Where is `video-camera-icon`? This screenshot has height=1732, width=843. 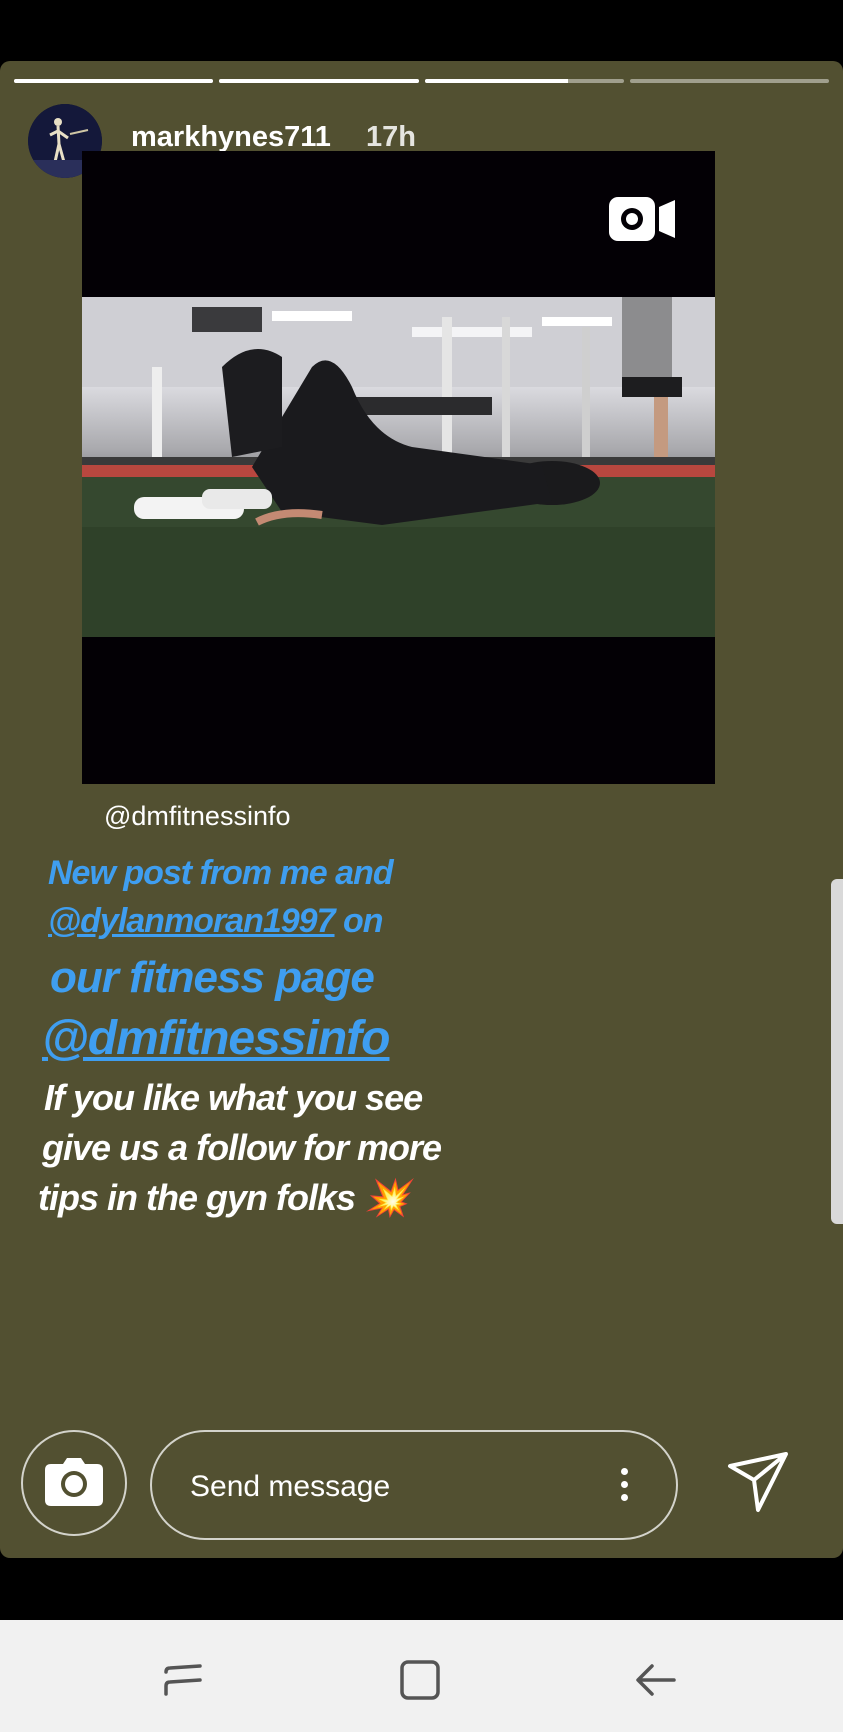
video-camera-icon is located at coordinates (642, 221).